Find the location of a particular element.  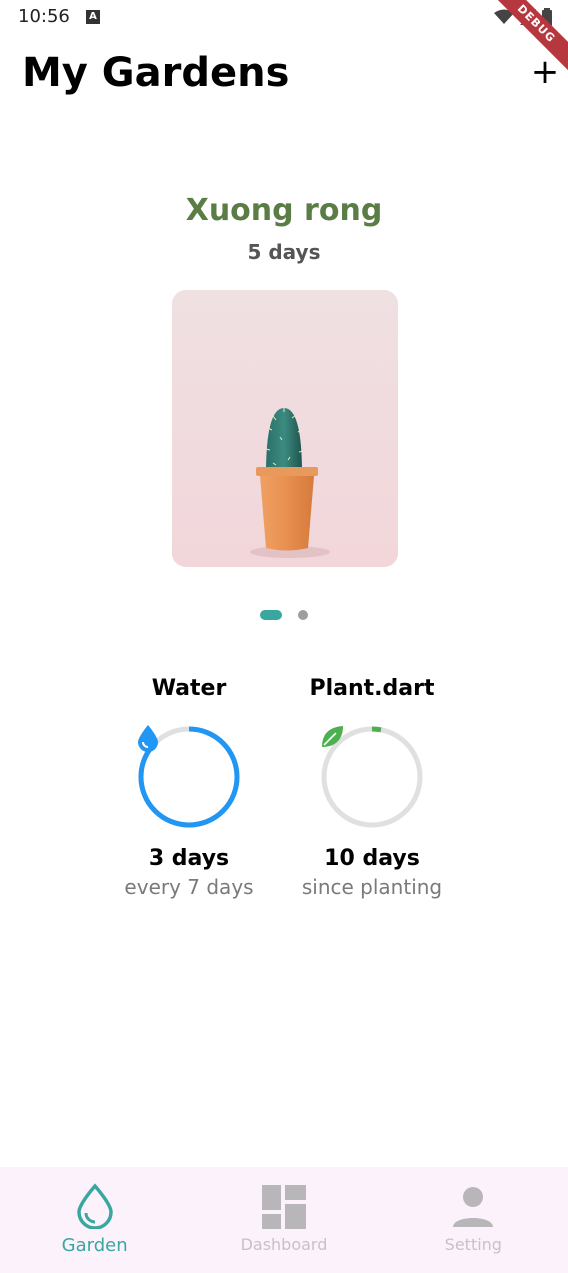

water-drop-icon is located at coordinates (148, 738).